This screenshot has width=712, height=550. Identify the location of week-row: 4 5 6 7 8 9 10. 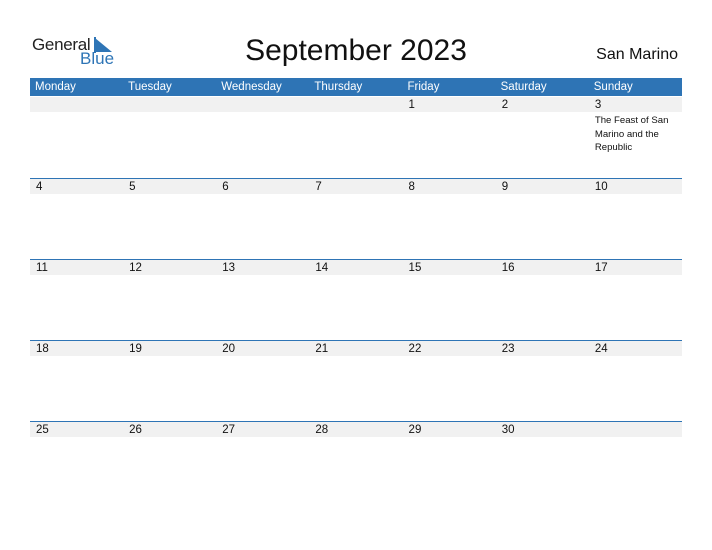
(356, 218).